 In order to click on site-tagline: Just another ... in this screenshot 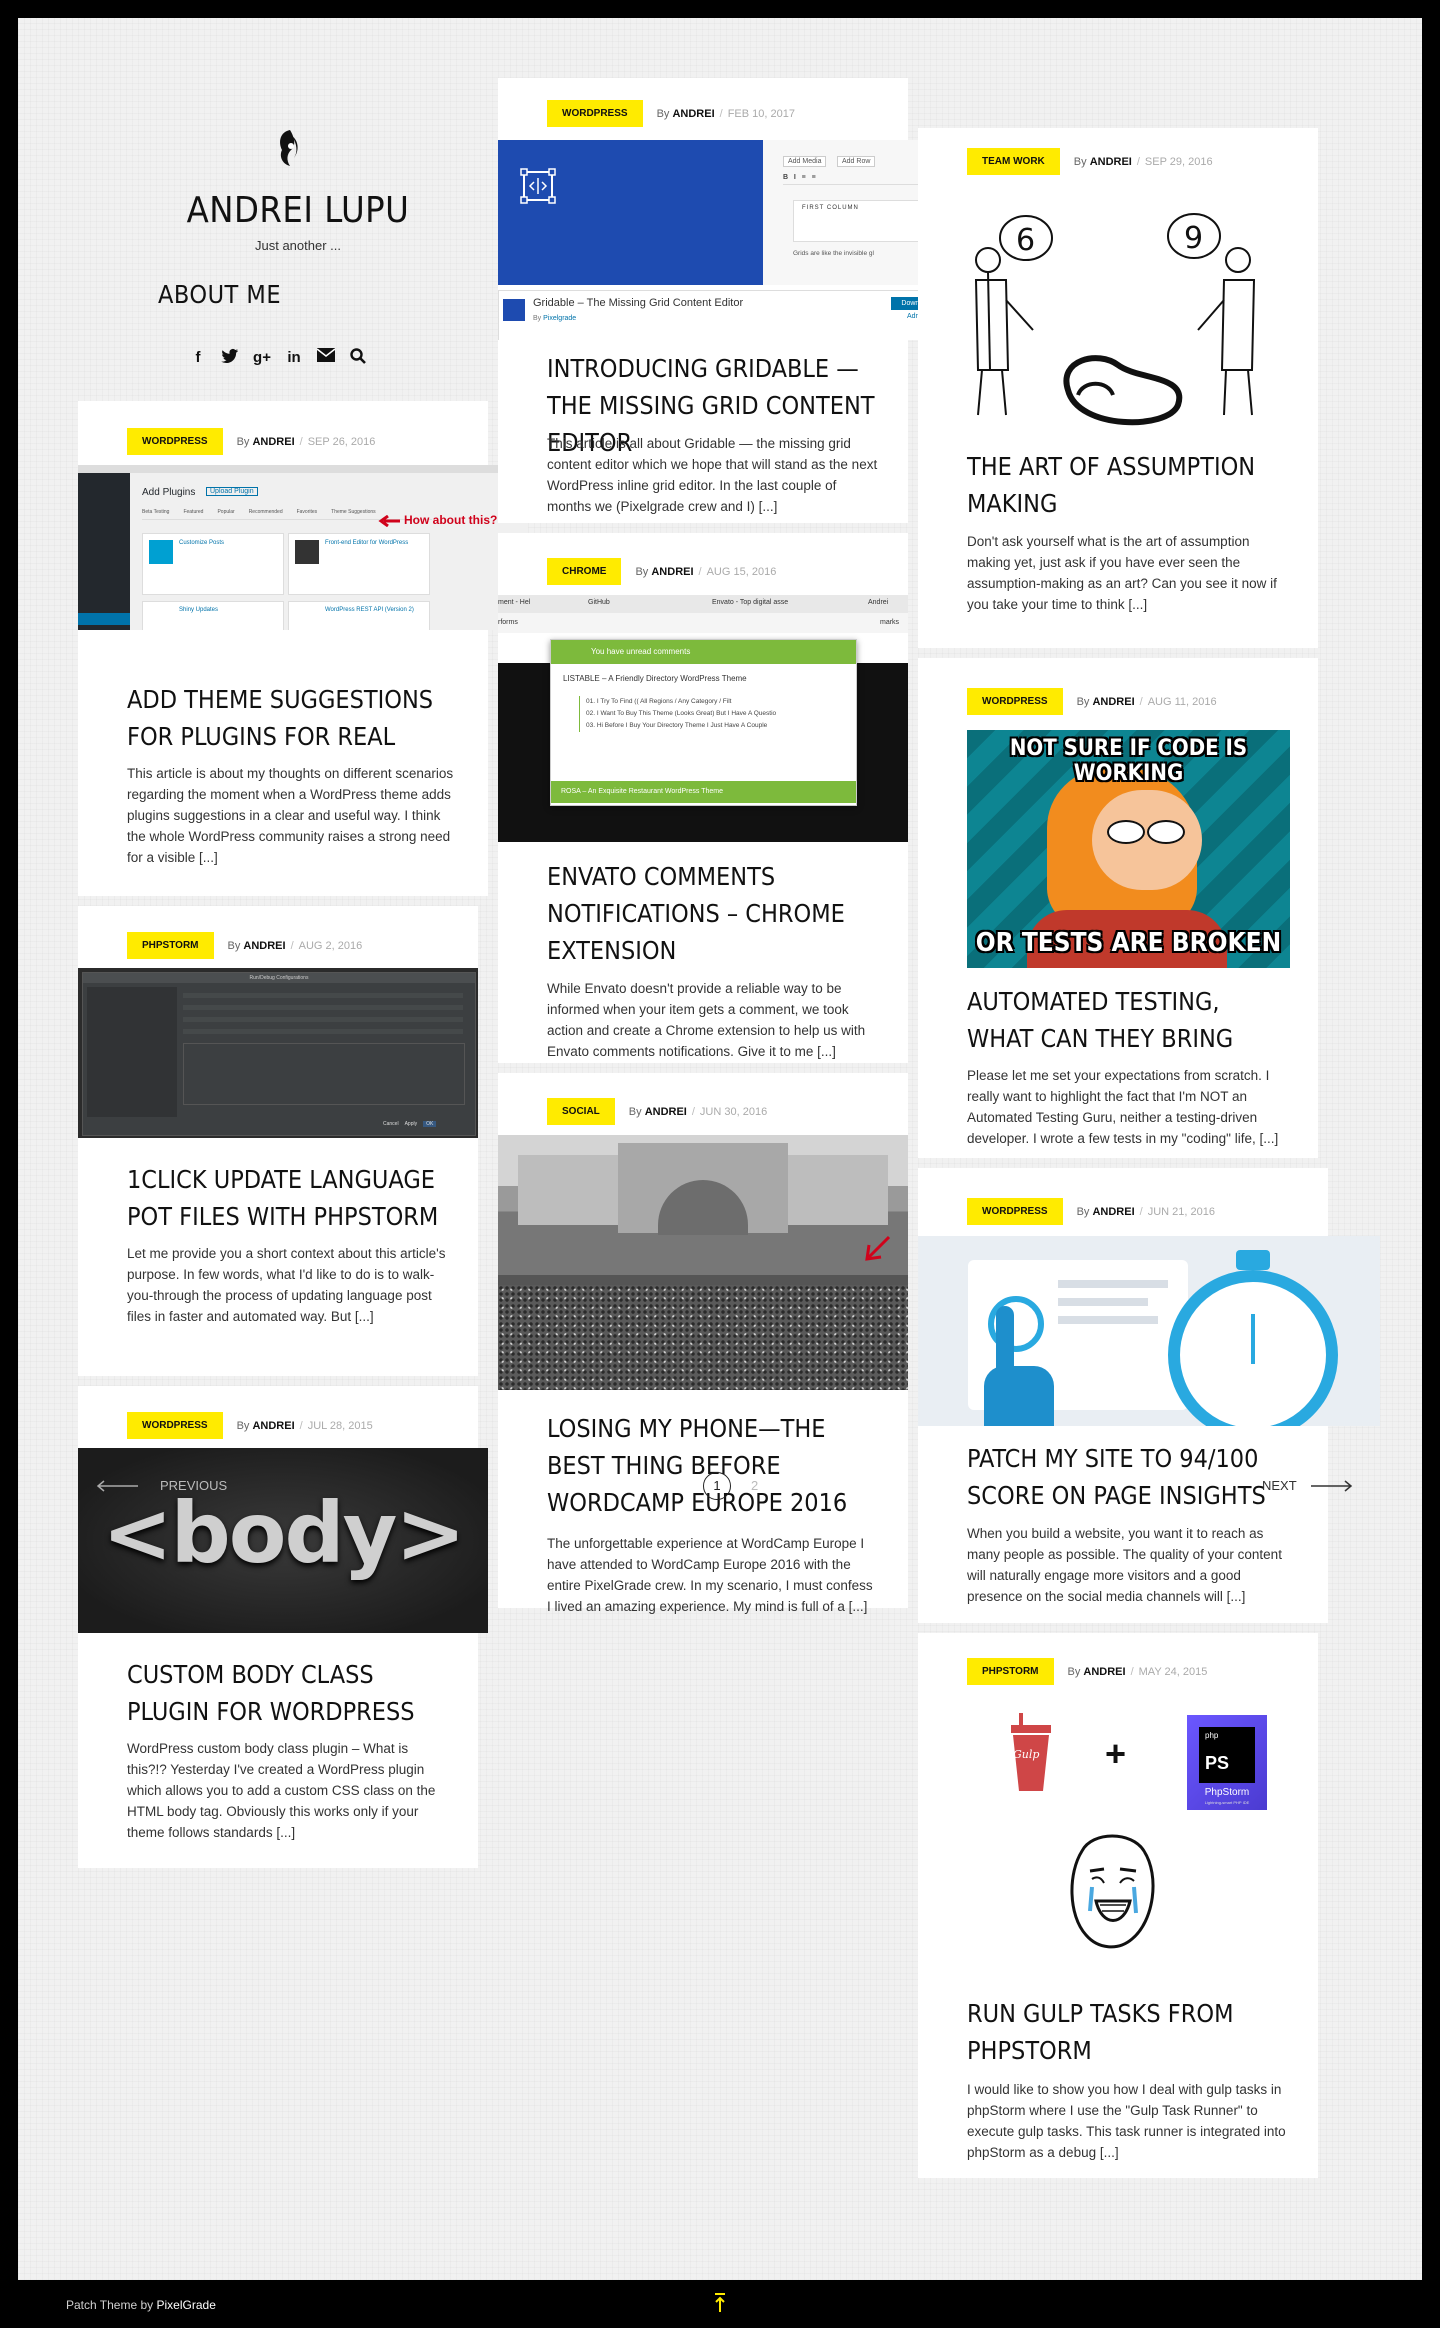, I will do `click(298, 245)`.